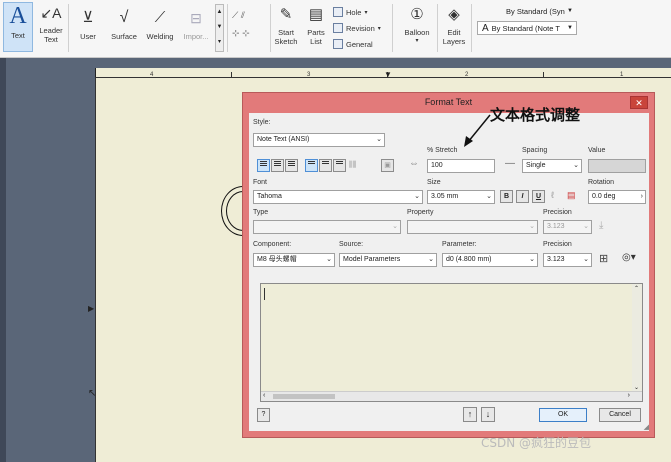 This screenshot has width=671, height=462. I want to click on edit-layers-button: ◈ Edit Layers, so click(454, 28).